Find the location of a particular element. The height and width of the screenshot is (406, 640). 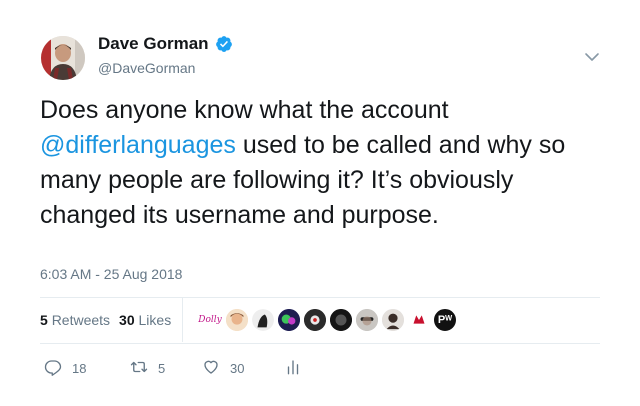

retweet-icon is located at coordinates (139, 368).